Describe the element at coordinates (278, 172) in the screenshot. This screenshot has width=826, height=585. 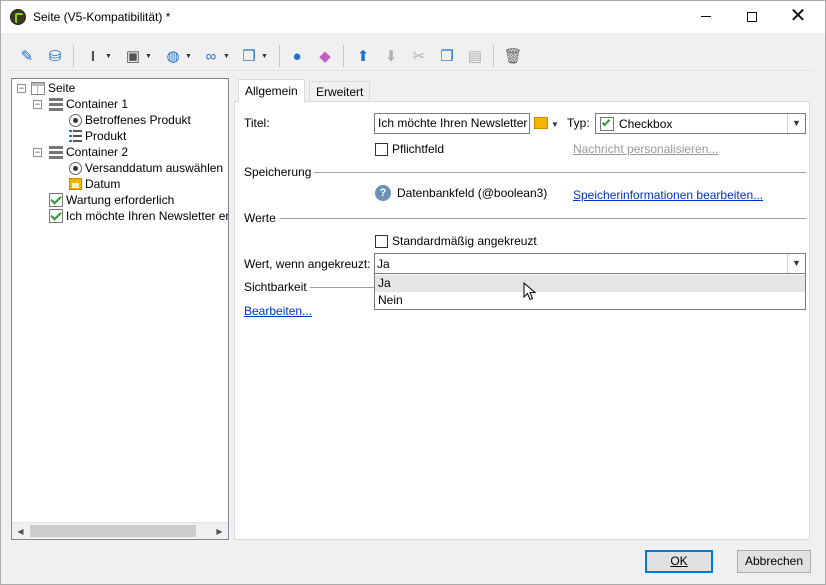
I see `storage-section-heading: Speicherung` at that location.